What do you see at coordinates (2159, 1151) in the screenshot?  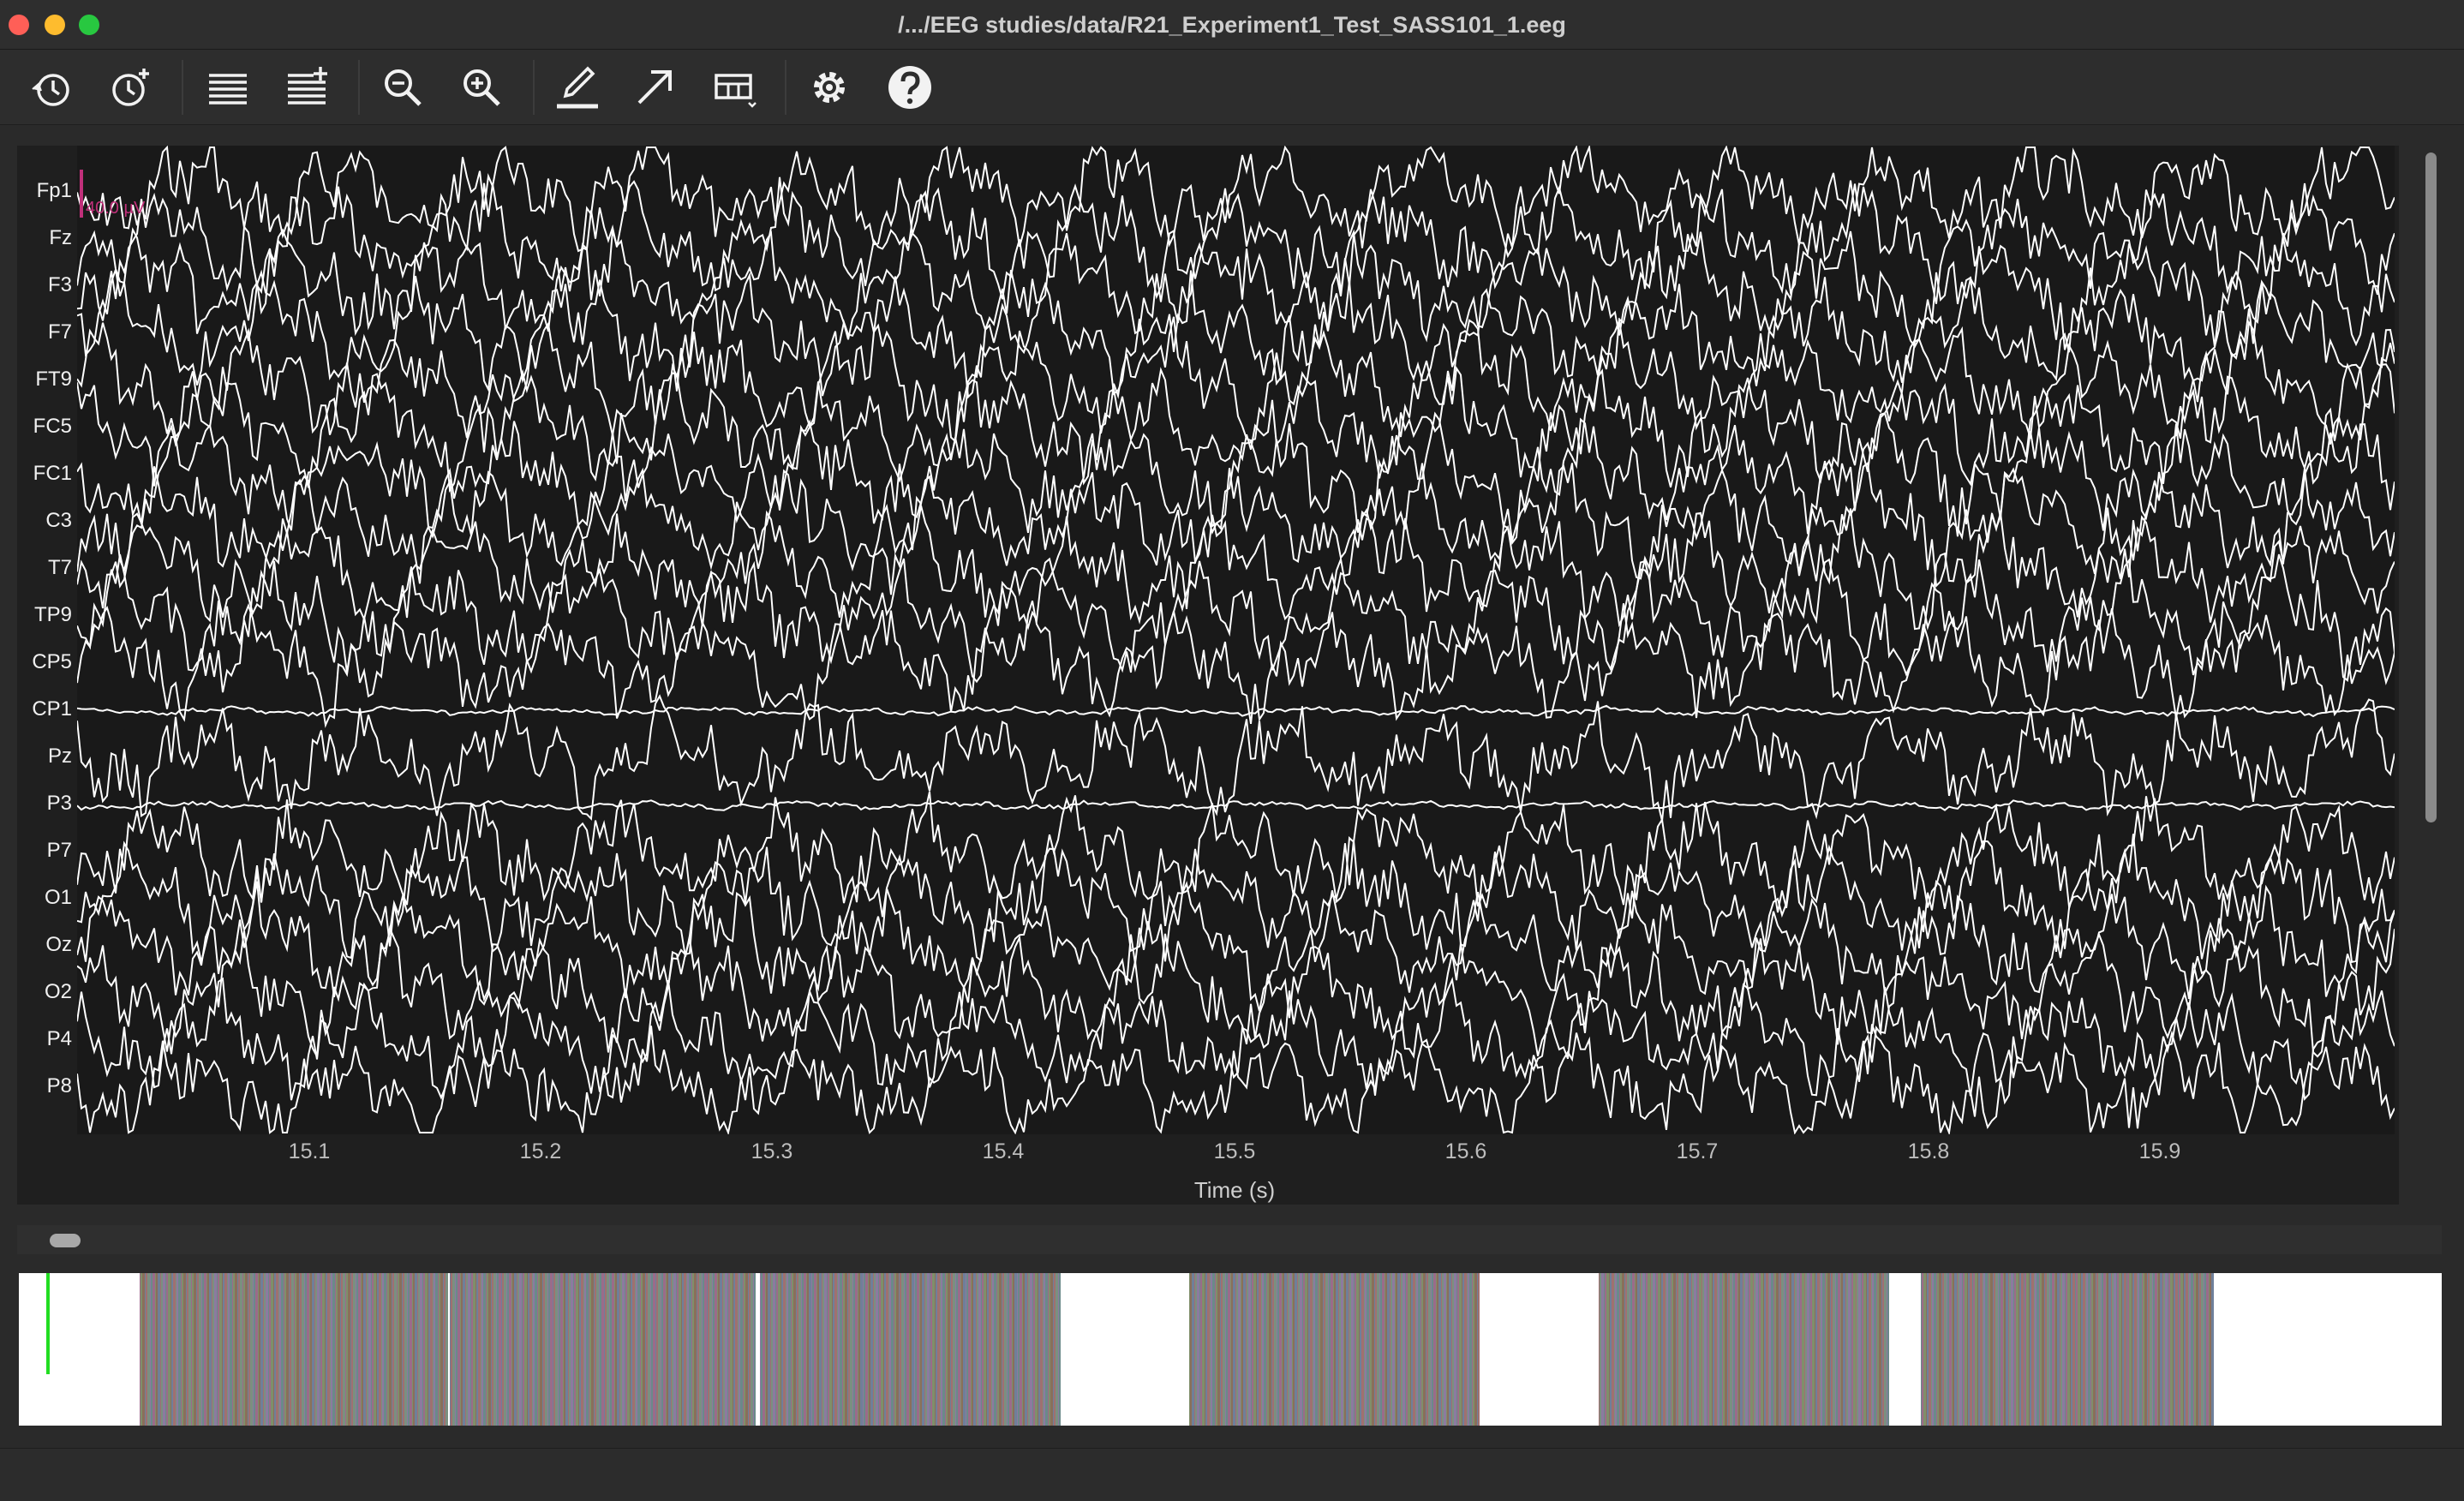 I see `x-tick-label: 15.9` at bounding box center [2159, 1151].